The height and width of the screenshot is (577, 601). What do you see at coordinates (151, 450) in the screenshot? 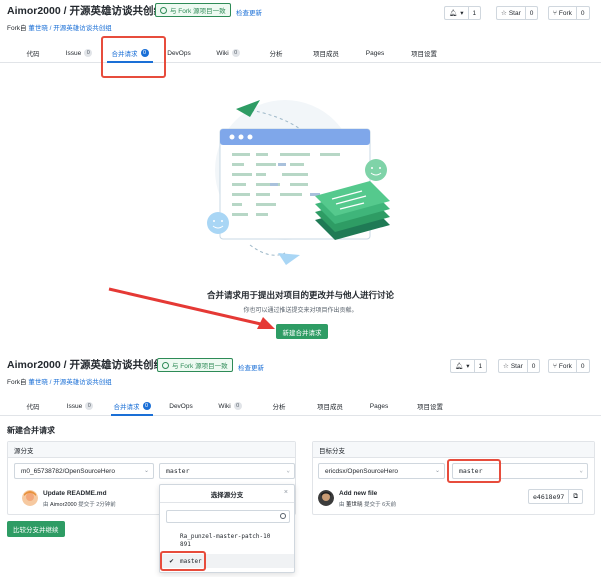
I see `source-branch-header: 源分支` at bounding box center [151, 450].